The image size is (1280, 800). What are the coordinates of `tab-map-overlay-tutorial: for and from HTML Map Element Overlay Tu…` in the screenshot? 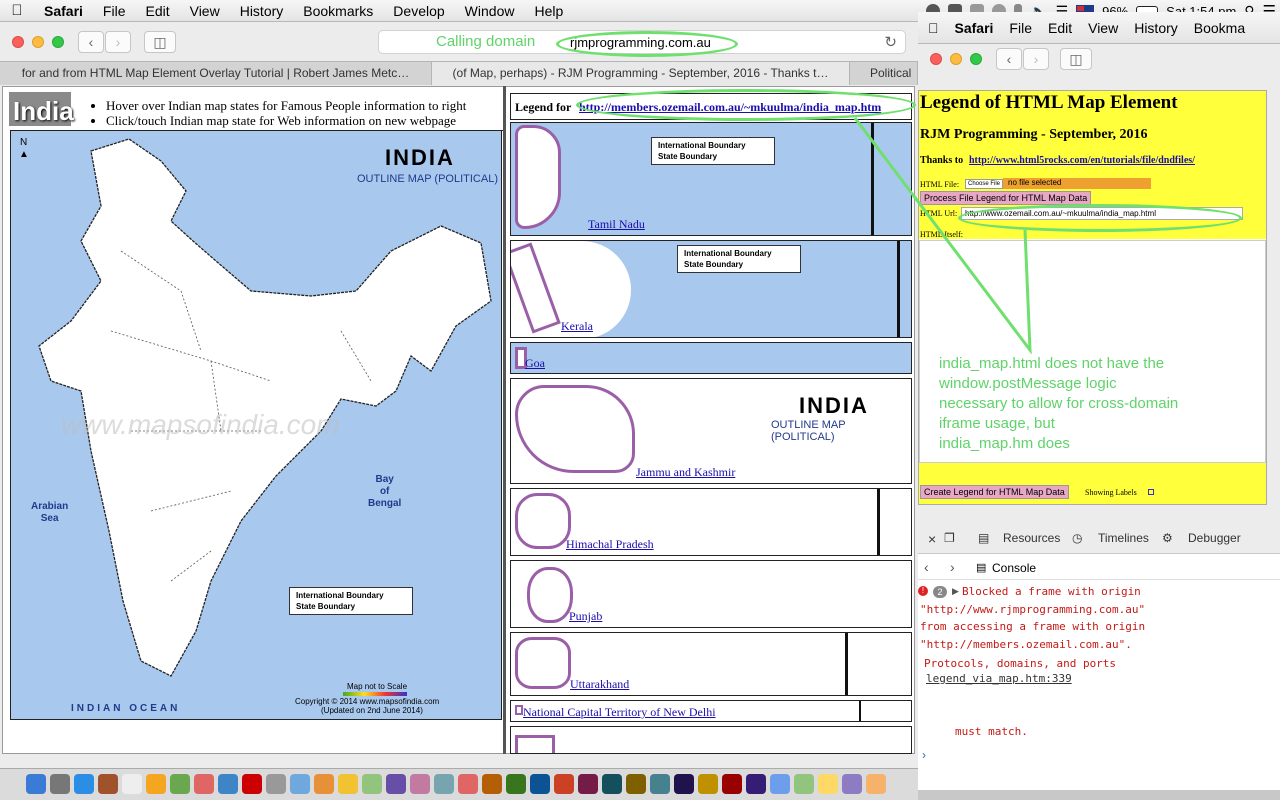 It's located at (216, 73).